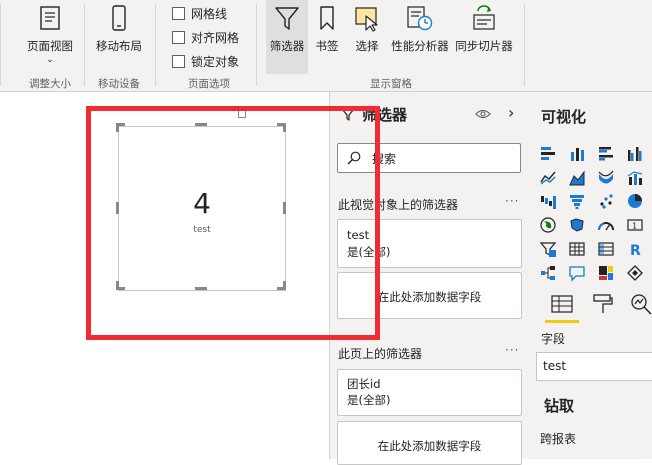 The width and height of the screenshot is (652, 465). What do you see at coordinates (577, 273) in the screenshot?
I see `qna-icon` at bounding box center [577, 273].